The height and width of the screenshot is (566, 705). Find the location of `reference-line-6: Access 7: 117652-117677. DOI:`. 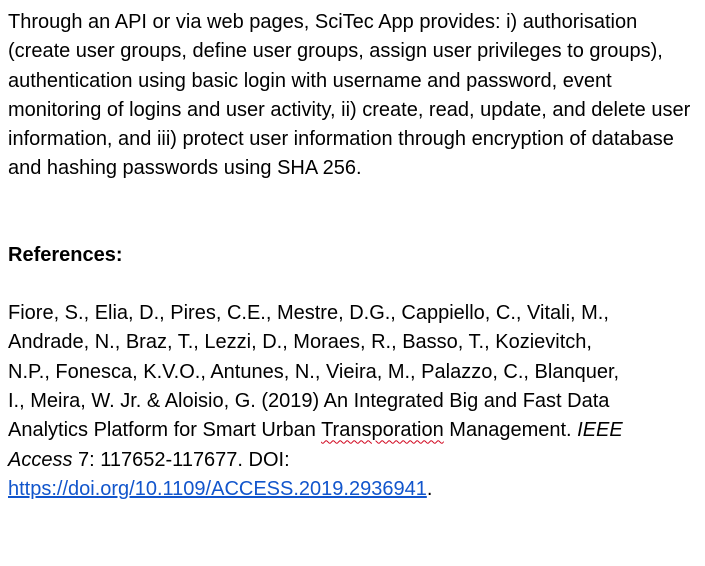

reference-line-6: Access 7: 117652-117677. DOI: is located at coordinates (353, 460).